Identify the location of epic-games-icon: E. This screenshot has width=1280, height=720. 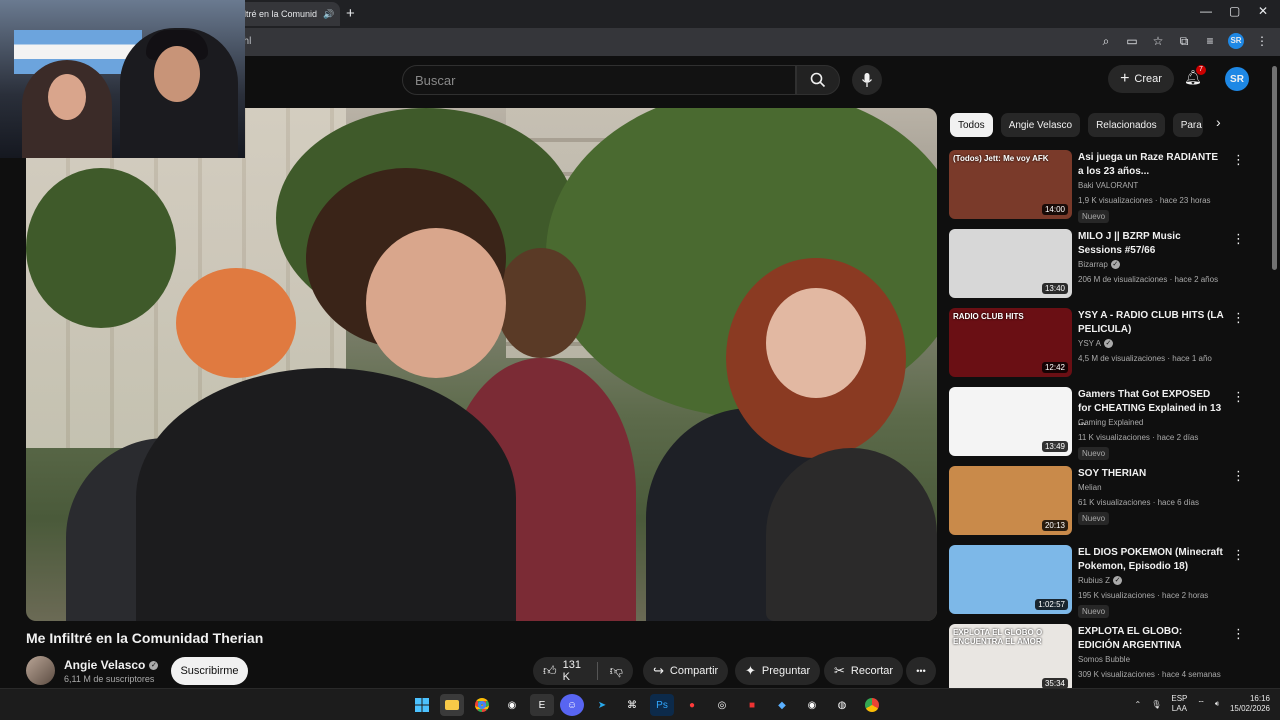
(542, 705).